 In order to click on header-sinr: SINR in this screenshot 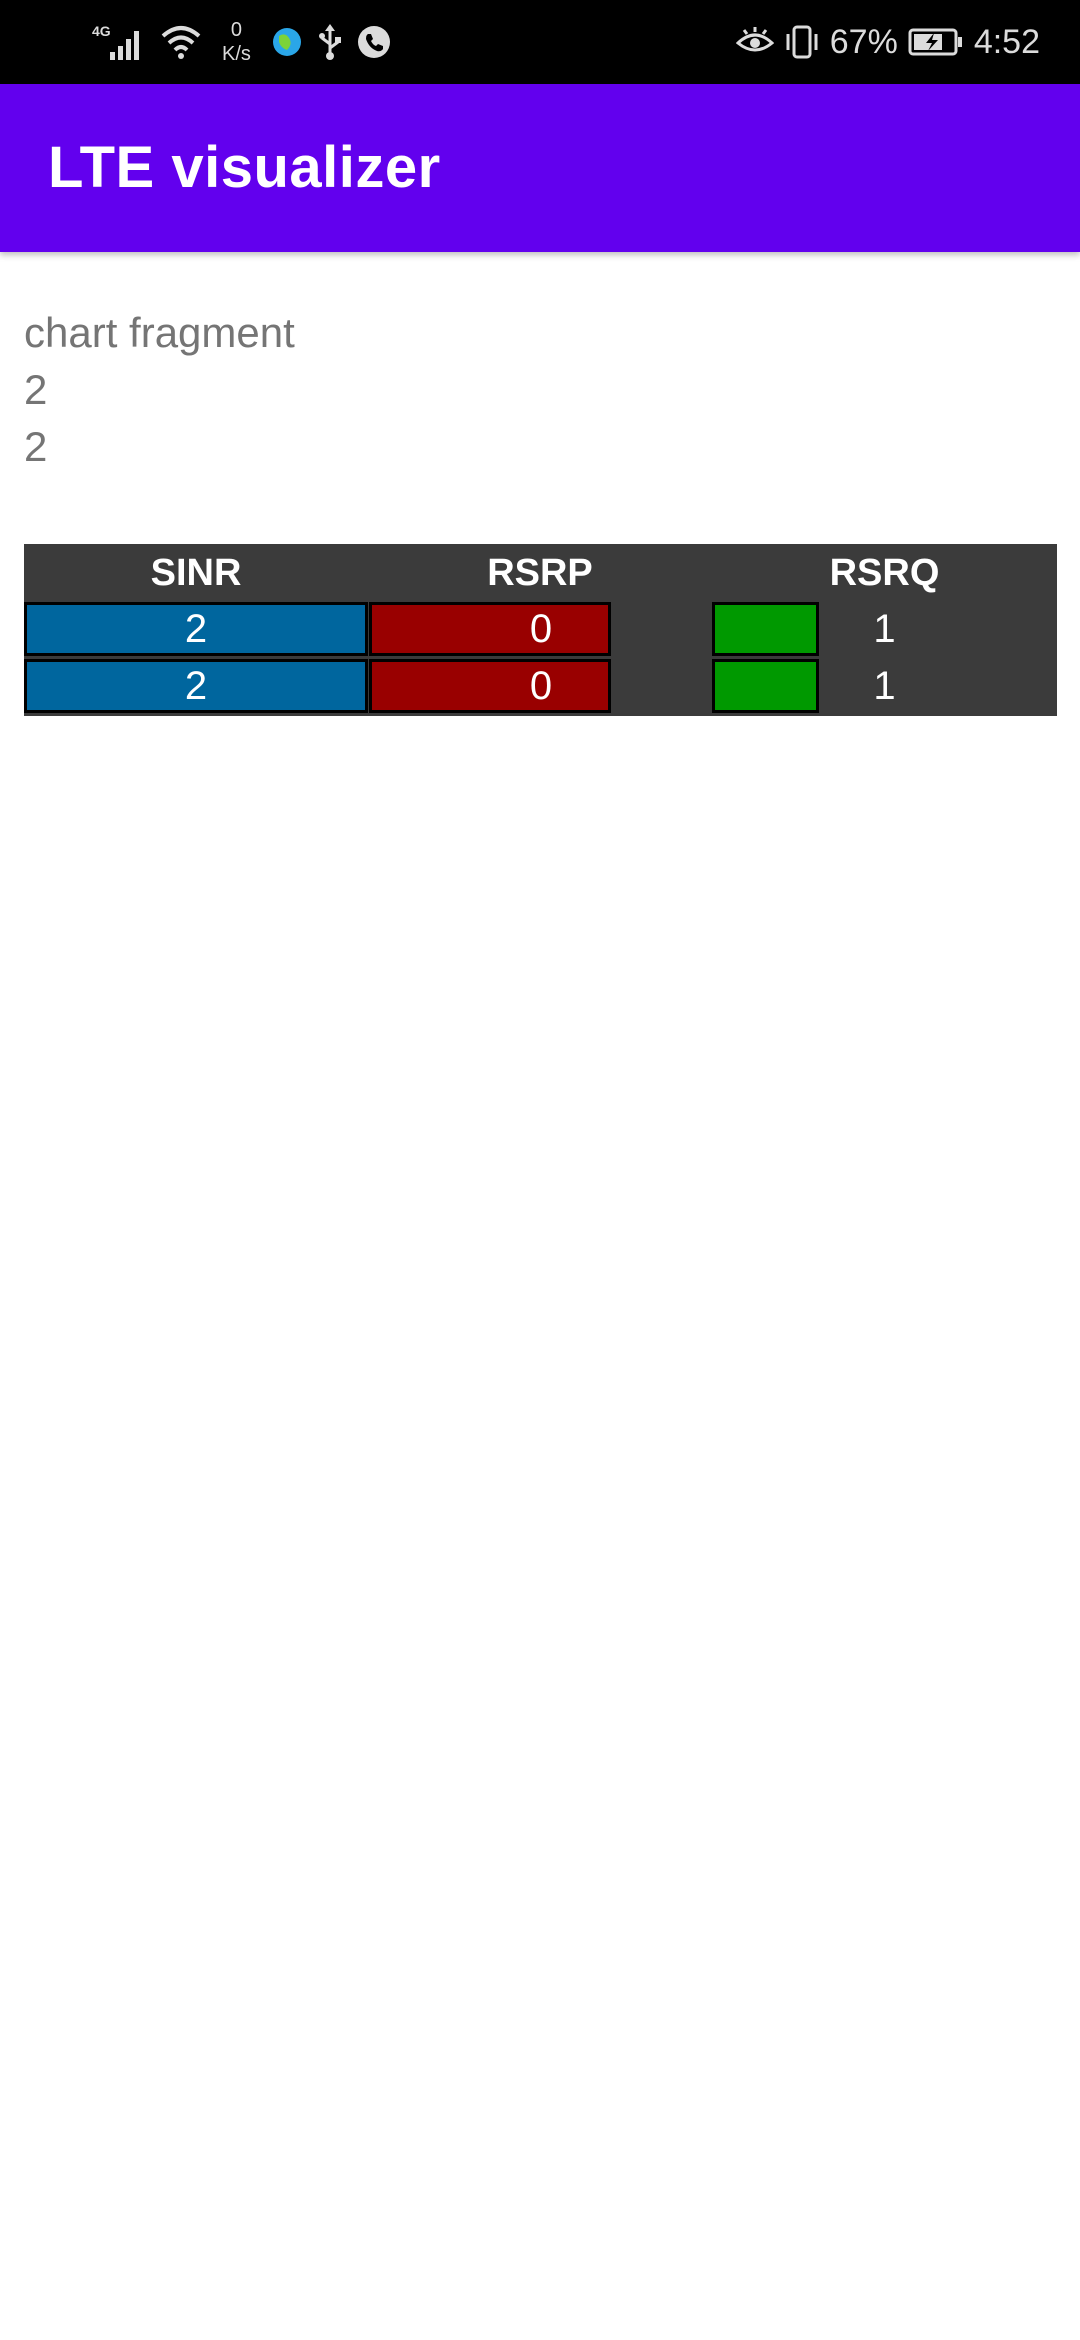, I will do `click(196, 573)`.